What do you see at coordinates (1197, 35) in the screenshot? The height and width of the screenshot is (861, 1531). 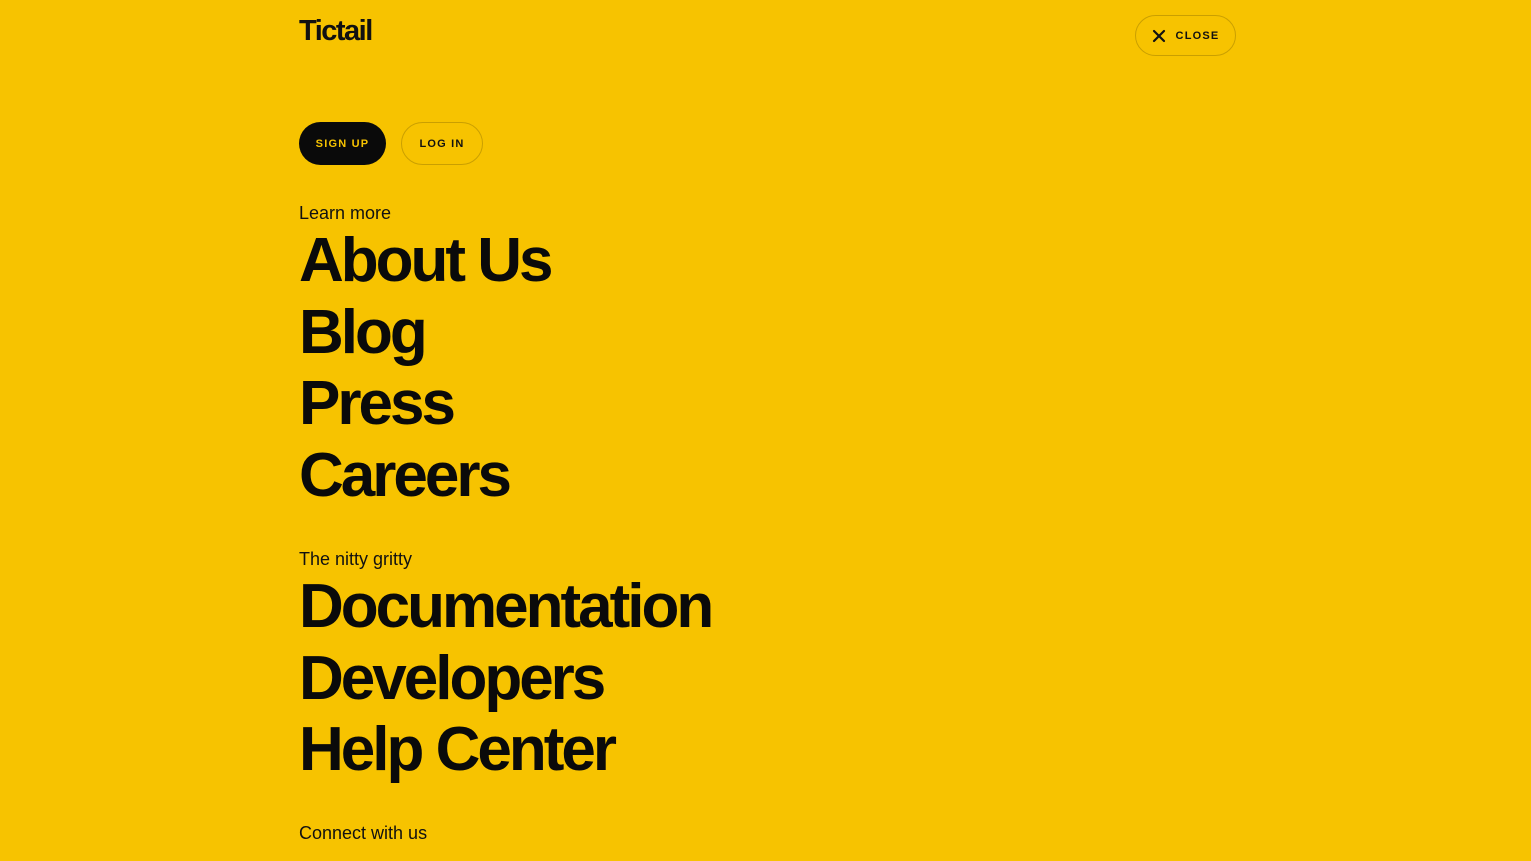 I see `close-label: CLOSE` at bounding box center [1197, 35].